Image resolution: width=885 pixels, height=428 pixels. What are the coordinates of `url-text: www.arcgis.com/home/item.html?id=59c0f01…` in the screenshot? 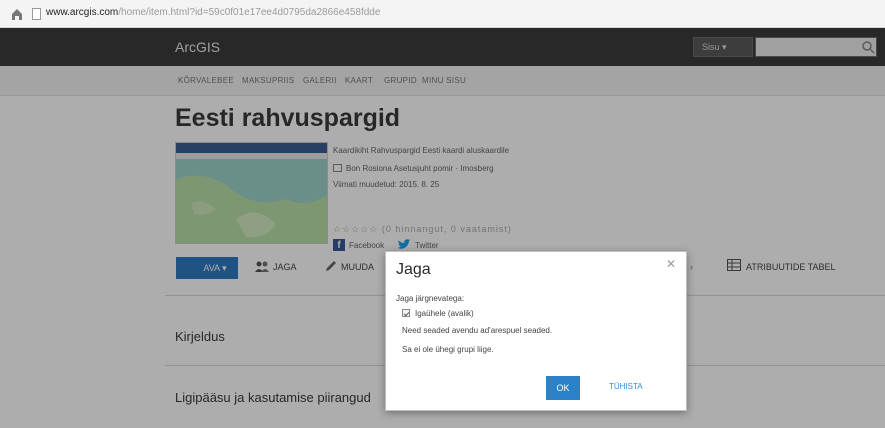 It's located at (213, 12).